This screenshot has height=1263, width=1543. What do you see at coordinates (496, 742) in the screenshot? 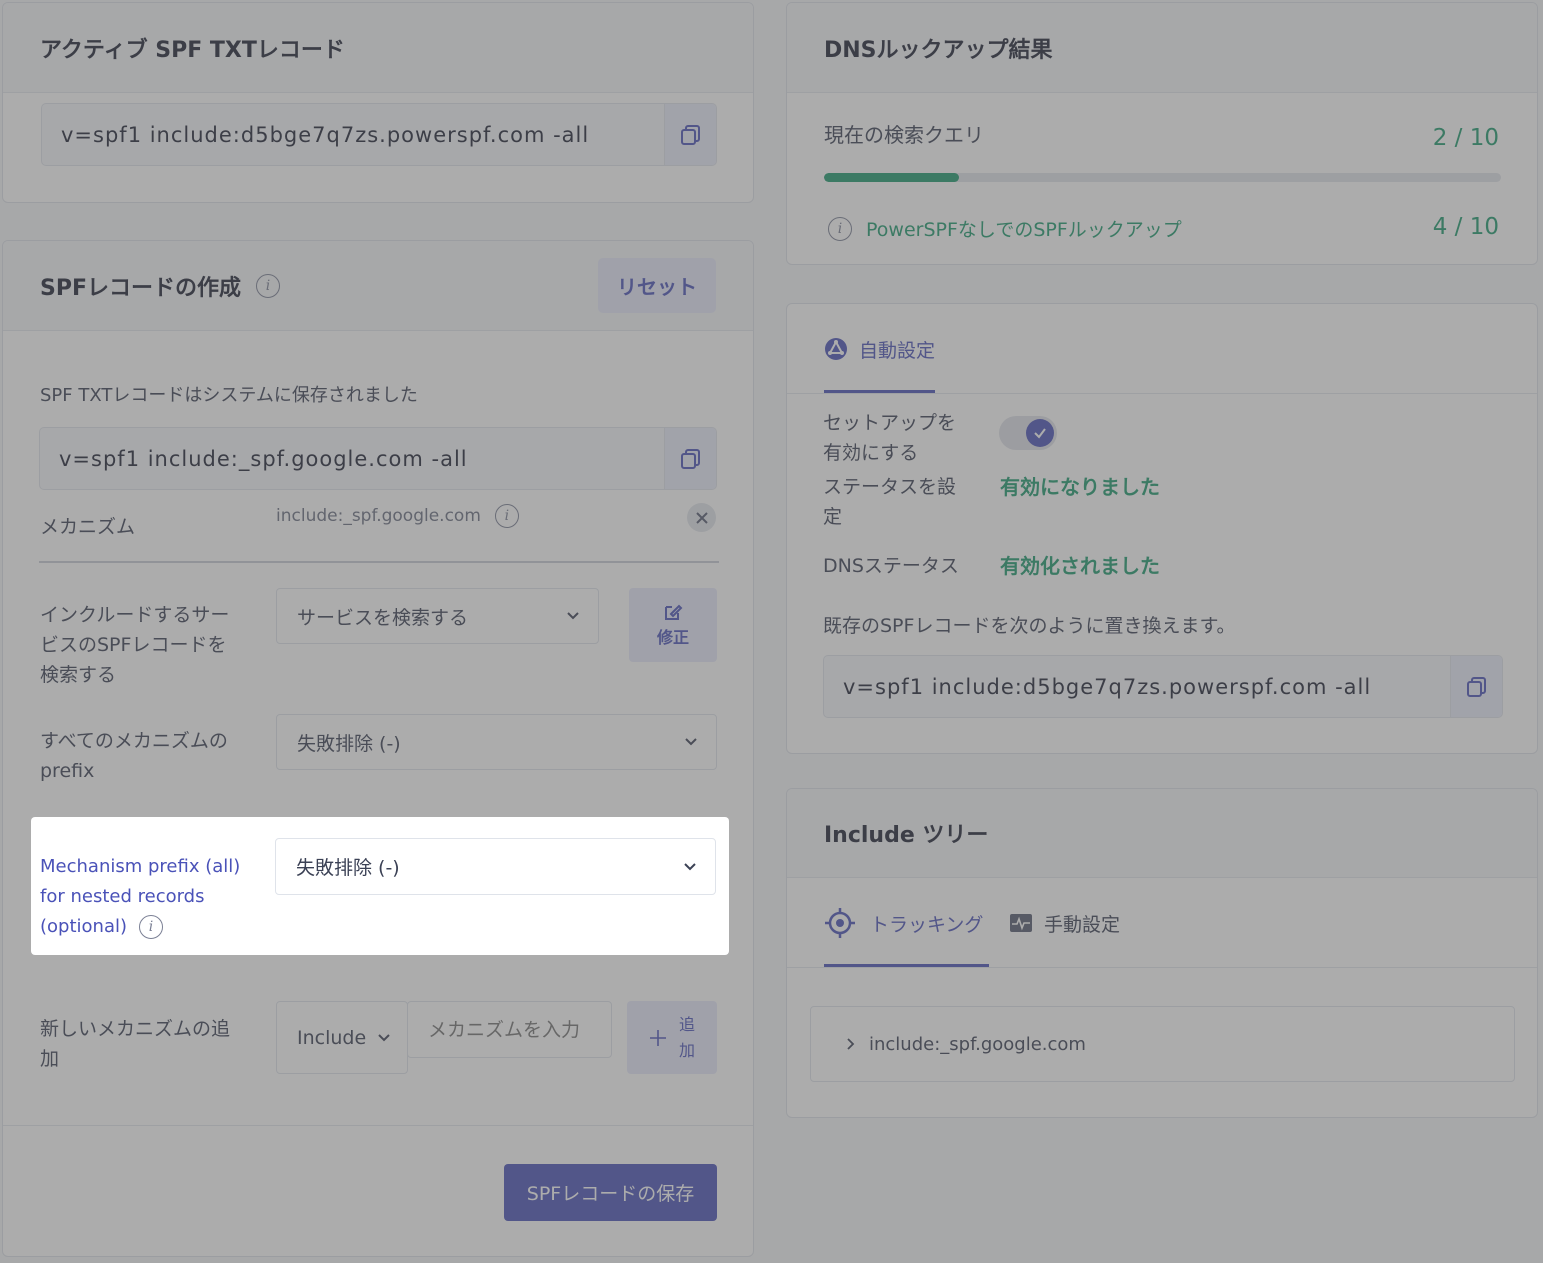
I see `all-prefix-select: 失敗排除 (-)` at bounding box center [496, 742].